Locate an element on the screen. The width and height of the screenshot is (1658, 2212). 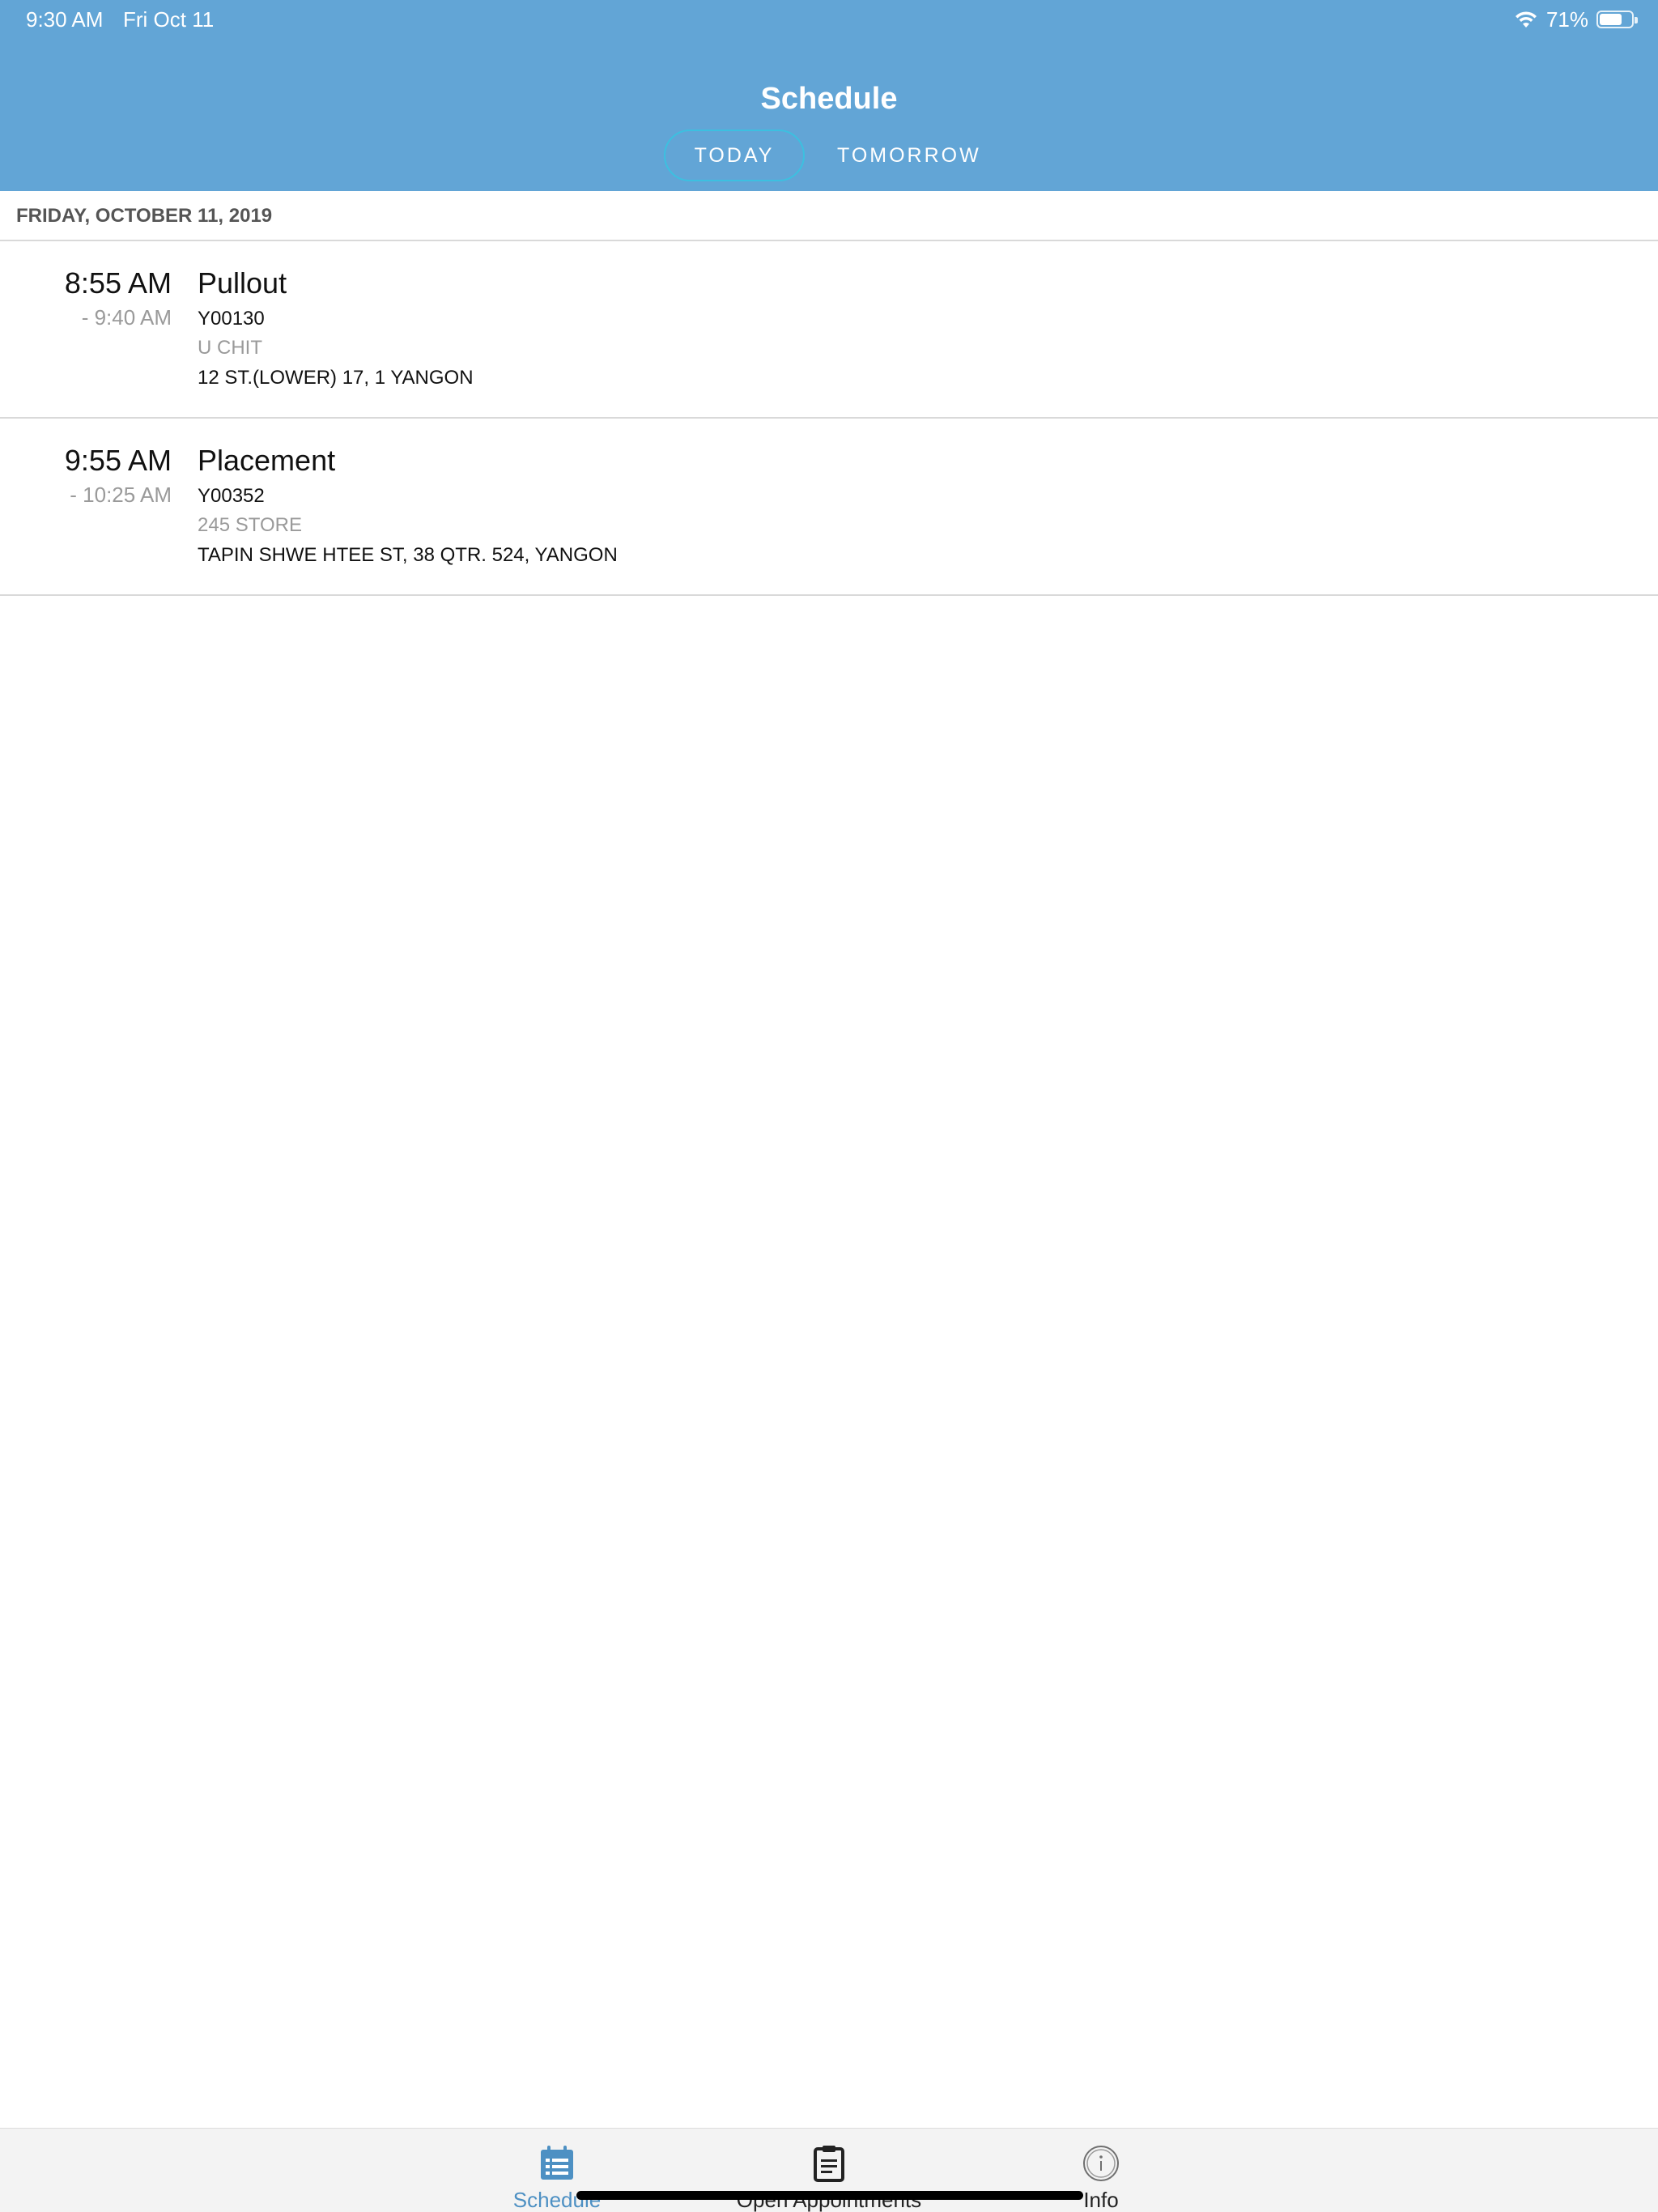
appointment-end-time: - 9:40 AM is located at coordinates (126, 318).